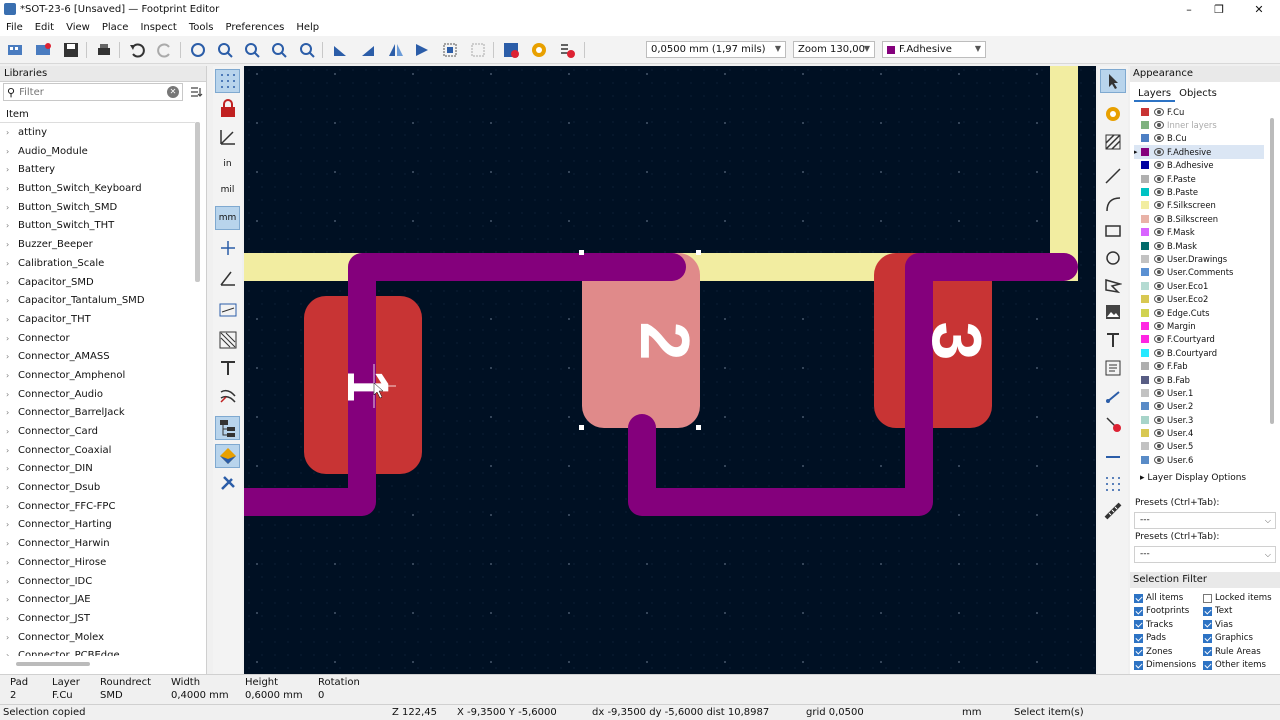 This screenshot has height=720, width=1280. Describe the element at coordinates (1228, 638) in the screenshot. I see `filter-checkbox: Graphics` at that location.